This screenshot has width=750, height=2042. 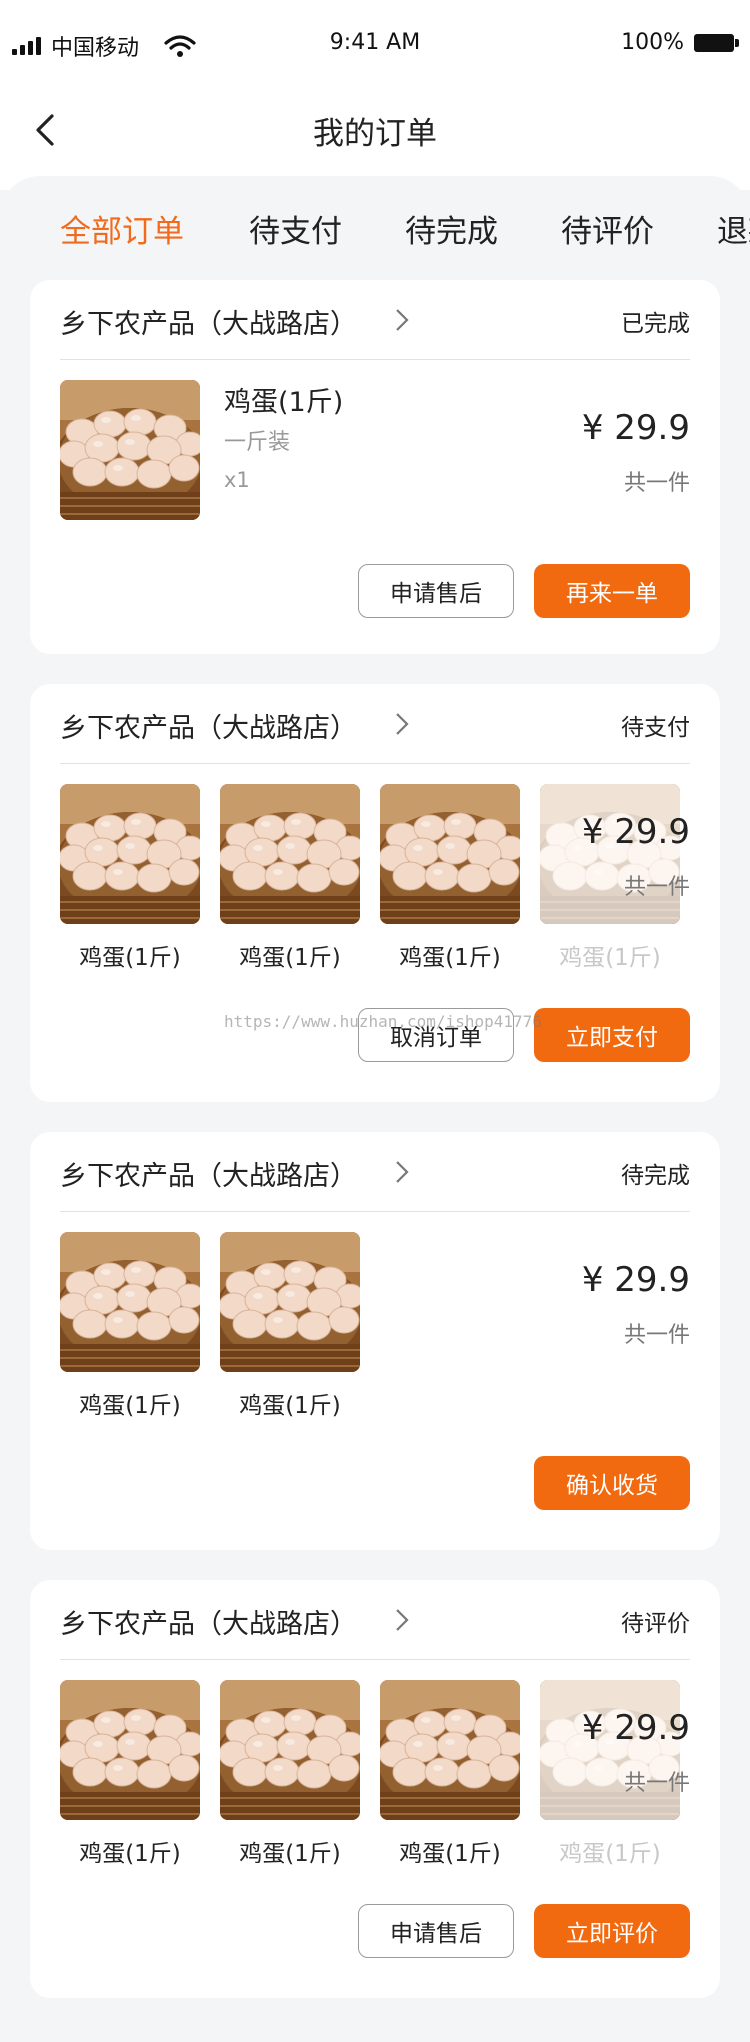 I want to click on order-header: 乡下农产品（大战路店） 待评价, so click(x=375, y=1620).